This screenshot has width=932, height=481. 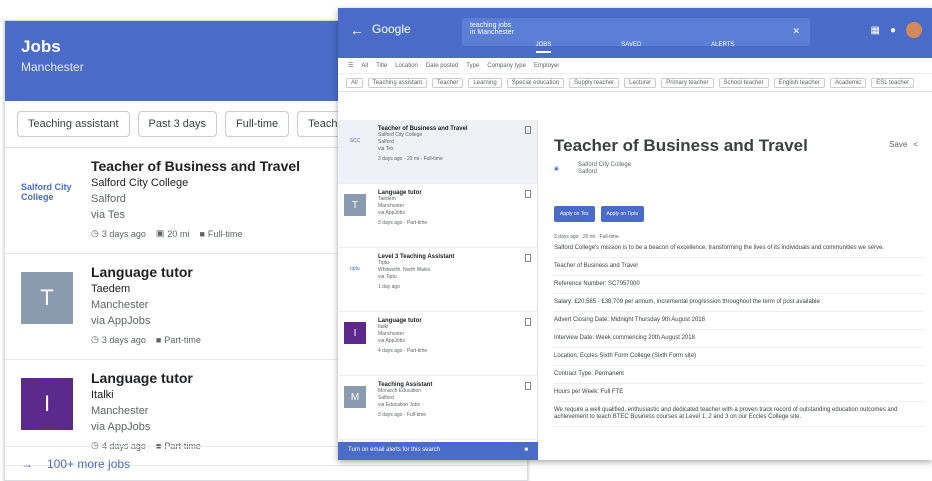 I want to click on category-chip: English teacher, so click(x=799, y=82).